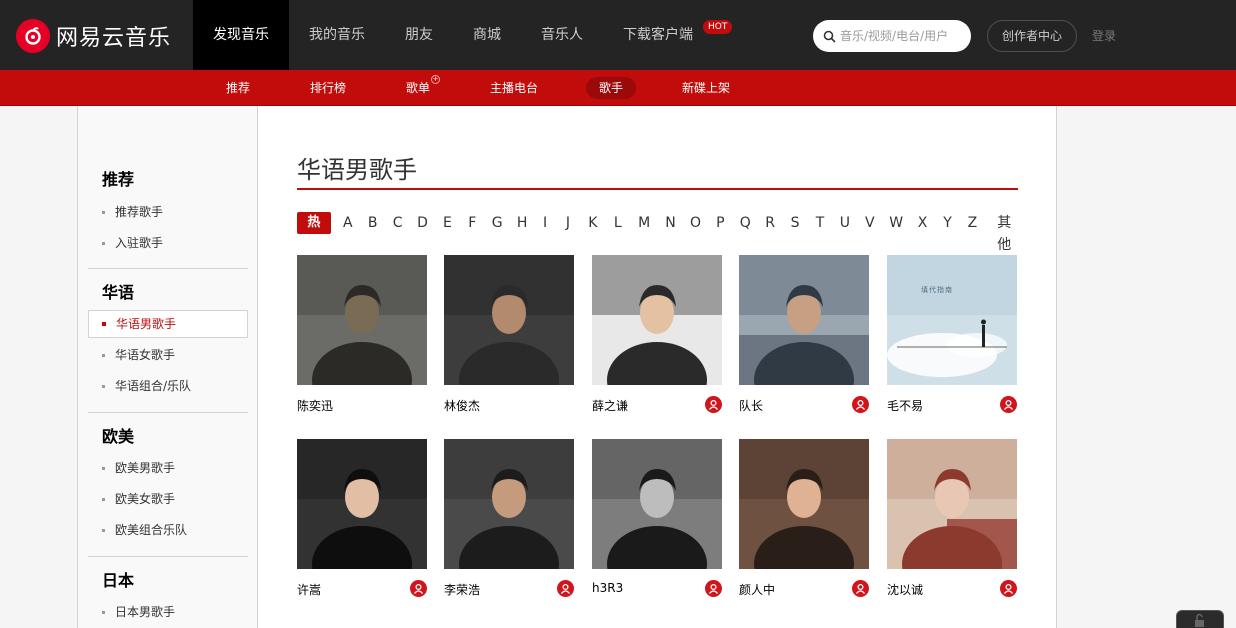  What do you see at coordinates (315, 405) in the screenshot?
I see `artist-name: 陈奕迅` at bounding box center [315, 405].